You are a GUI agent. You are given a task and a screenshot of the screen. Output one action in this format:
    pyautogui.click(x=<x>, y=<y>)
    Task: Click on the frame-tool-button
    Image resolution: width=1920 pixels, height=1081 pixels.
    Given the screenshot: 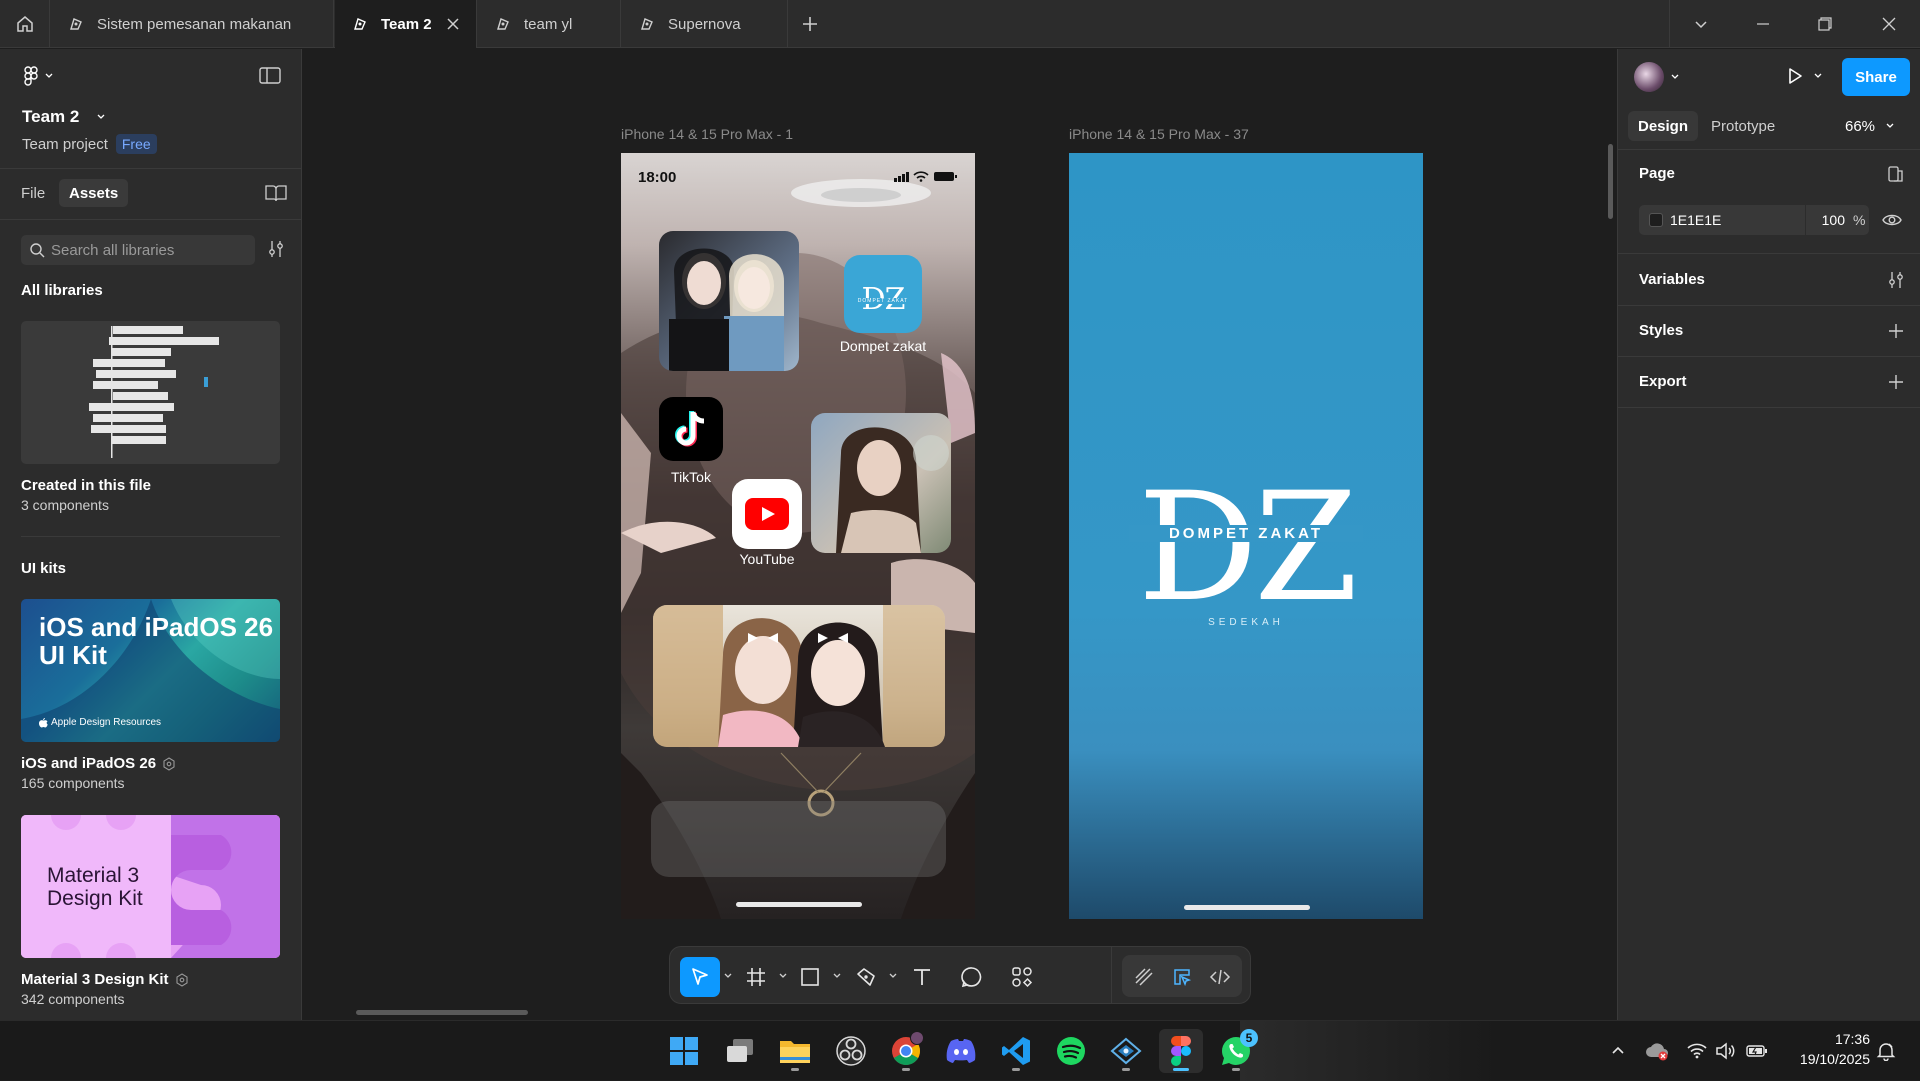 What is the action you would take?
    pyautogui.click(x=756, y=977)
    